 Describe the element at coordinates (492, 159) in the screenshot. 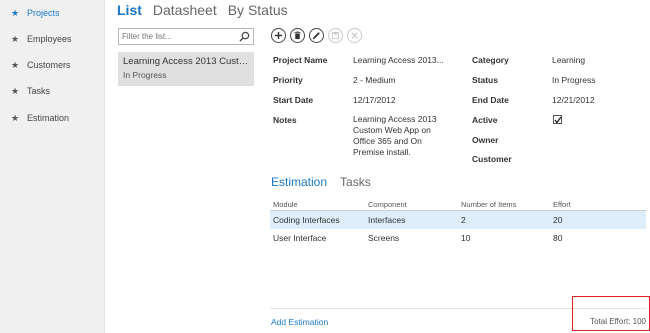

I see `customer-label: Customer` at that location.